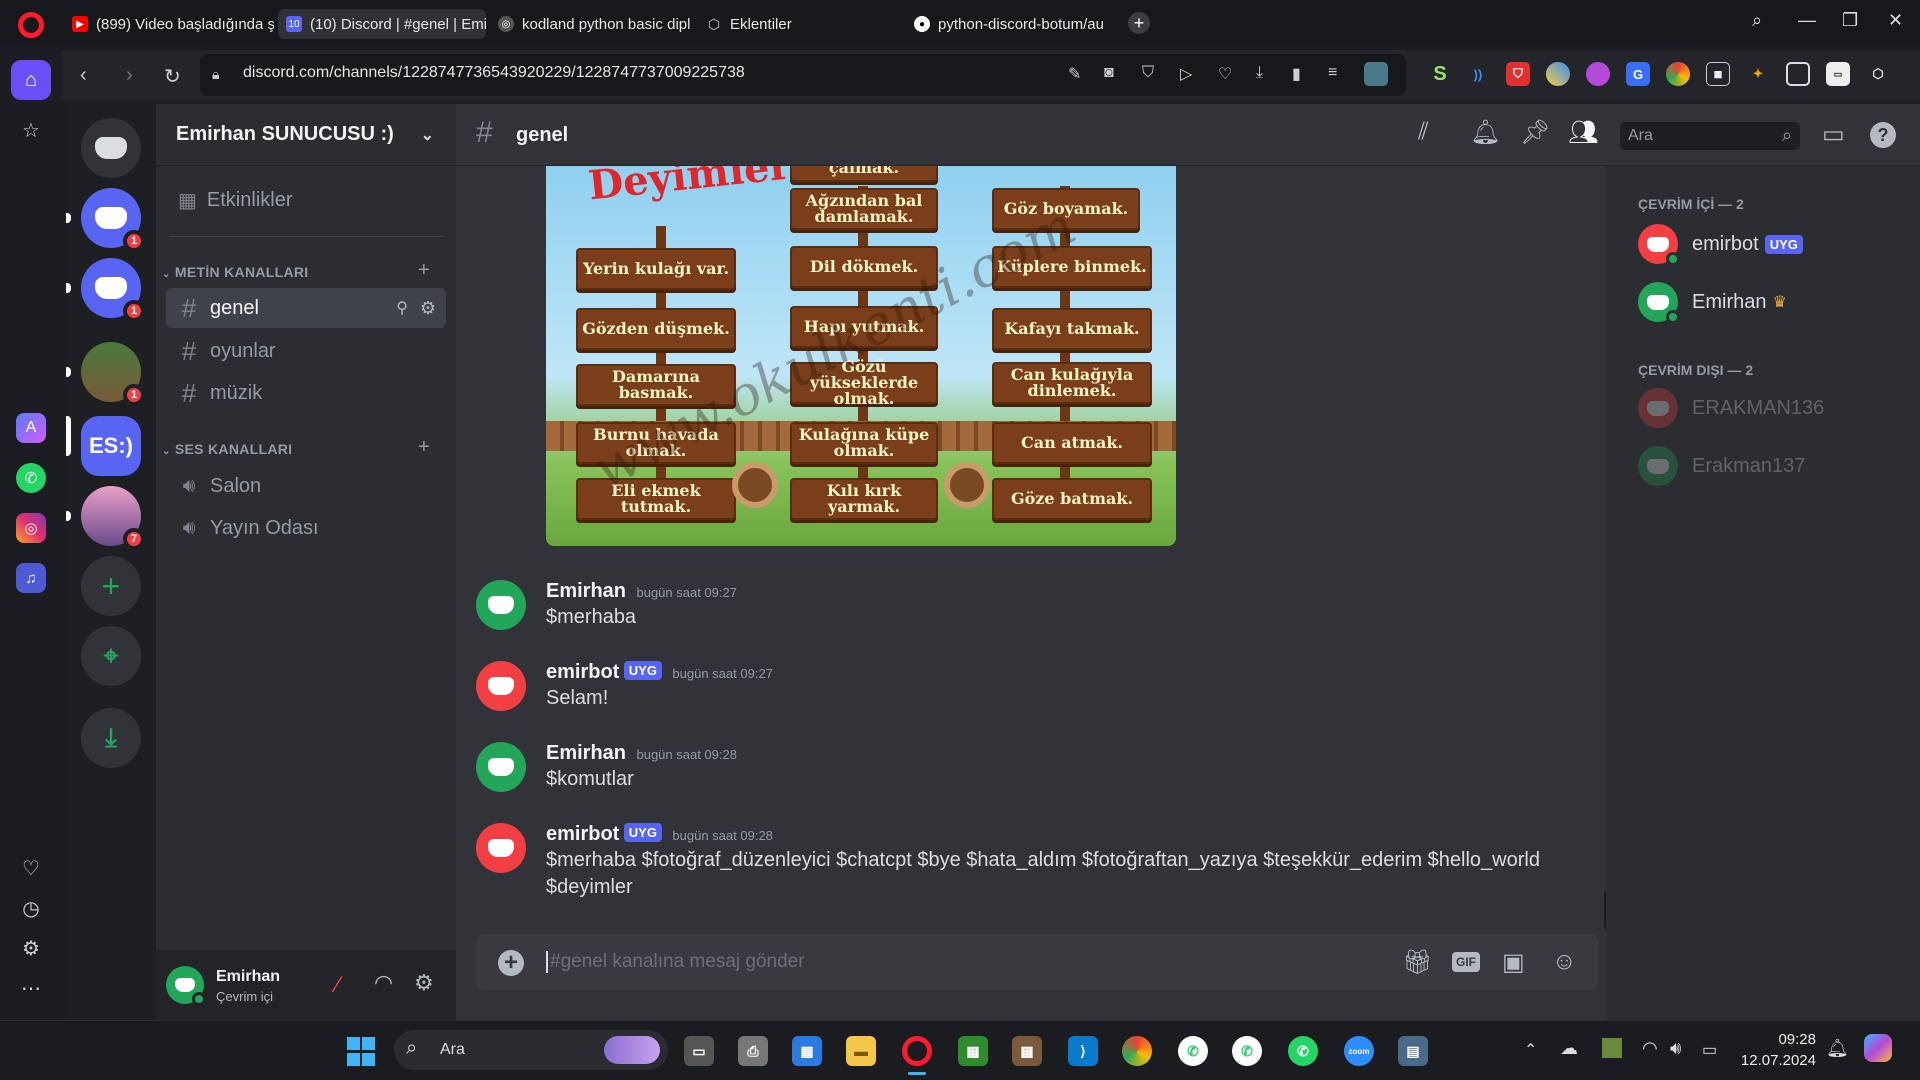 Image resolution: width=1920 pixels, height=1080 pixels. What do you see at coordinates (31, 130) in the screenshot?
I see `aria-star-icon: ☆` at bounding box center [31, 130].